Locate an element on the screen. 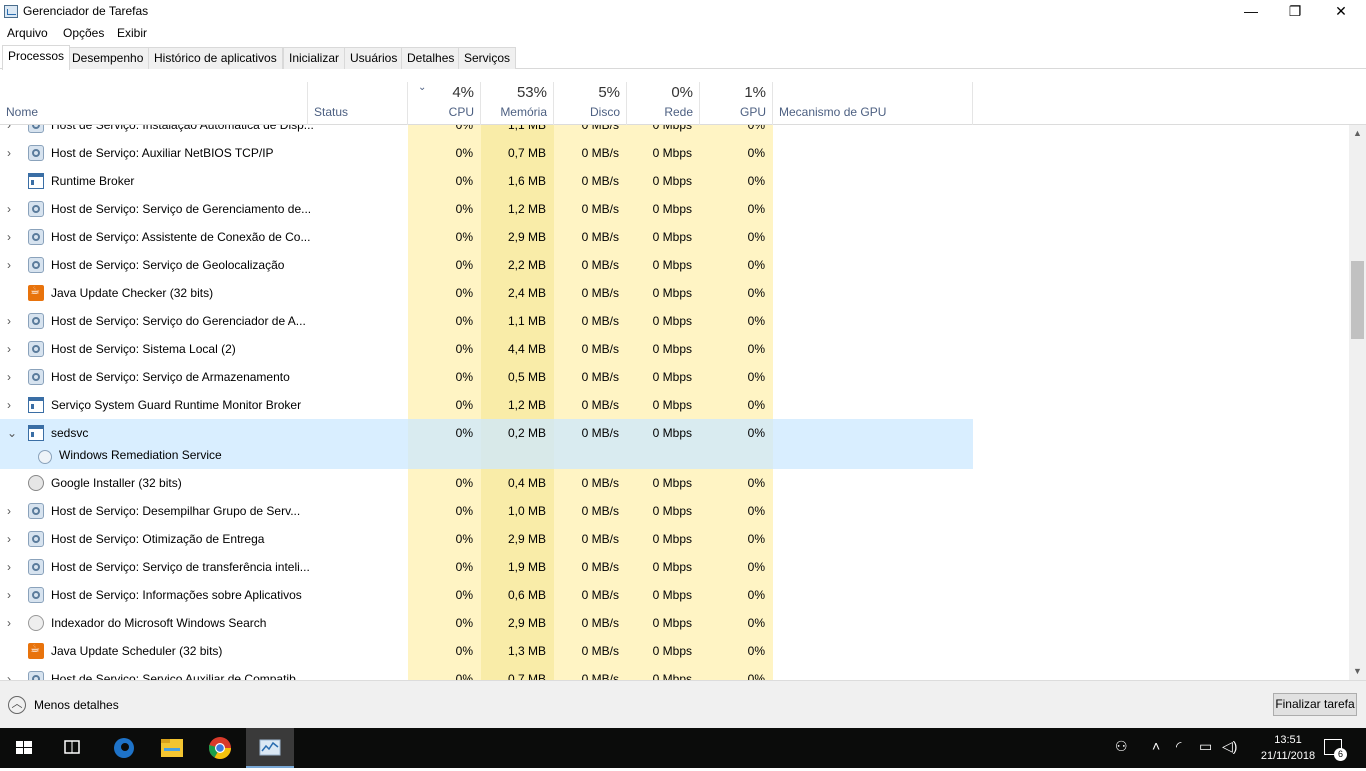  header-network: 0% Rede is located at coordinates (663, 103).